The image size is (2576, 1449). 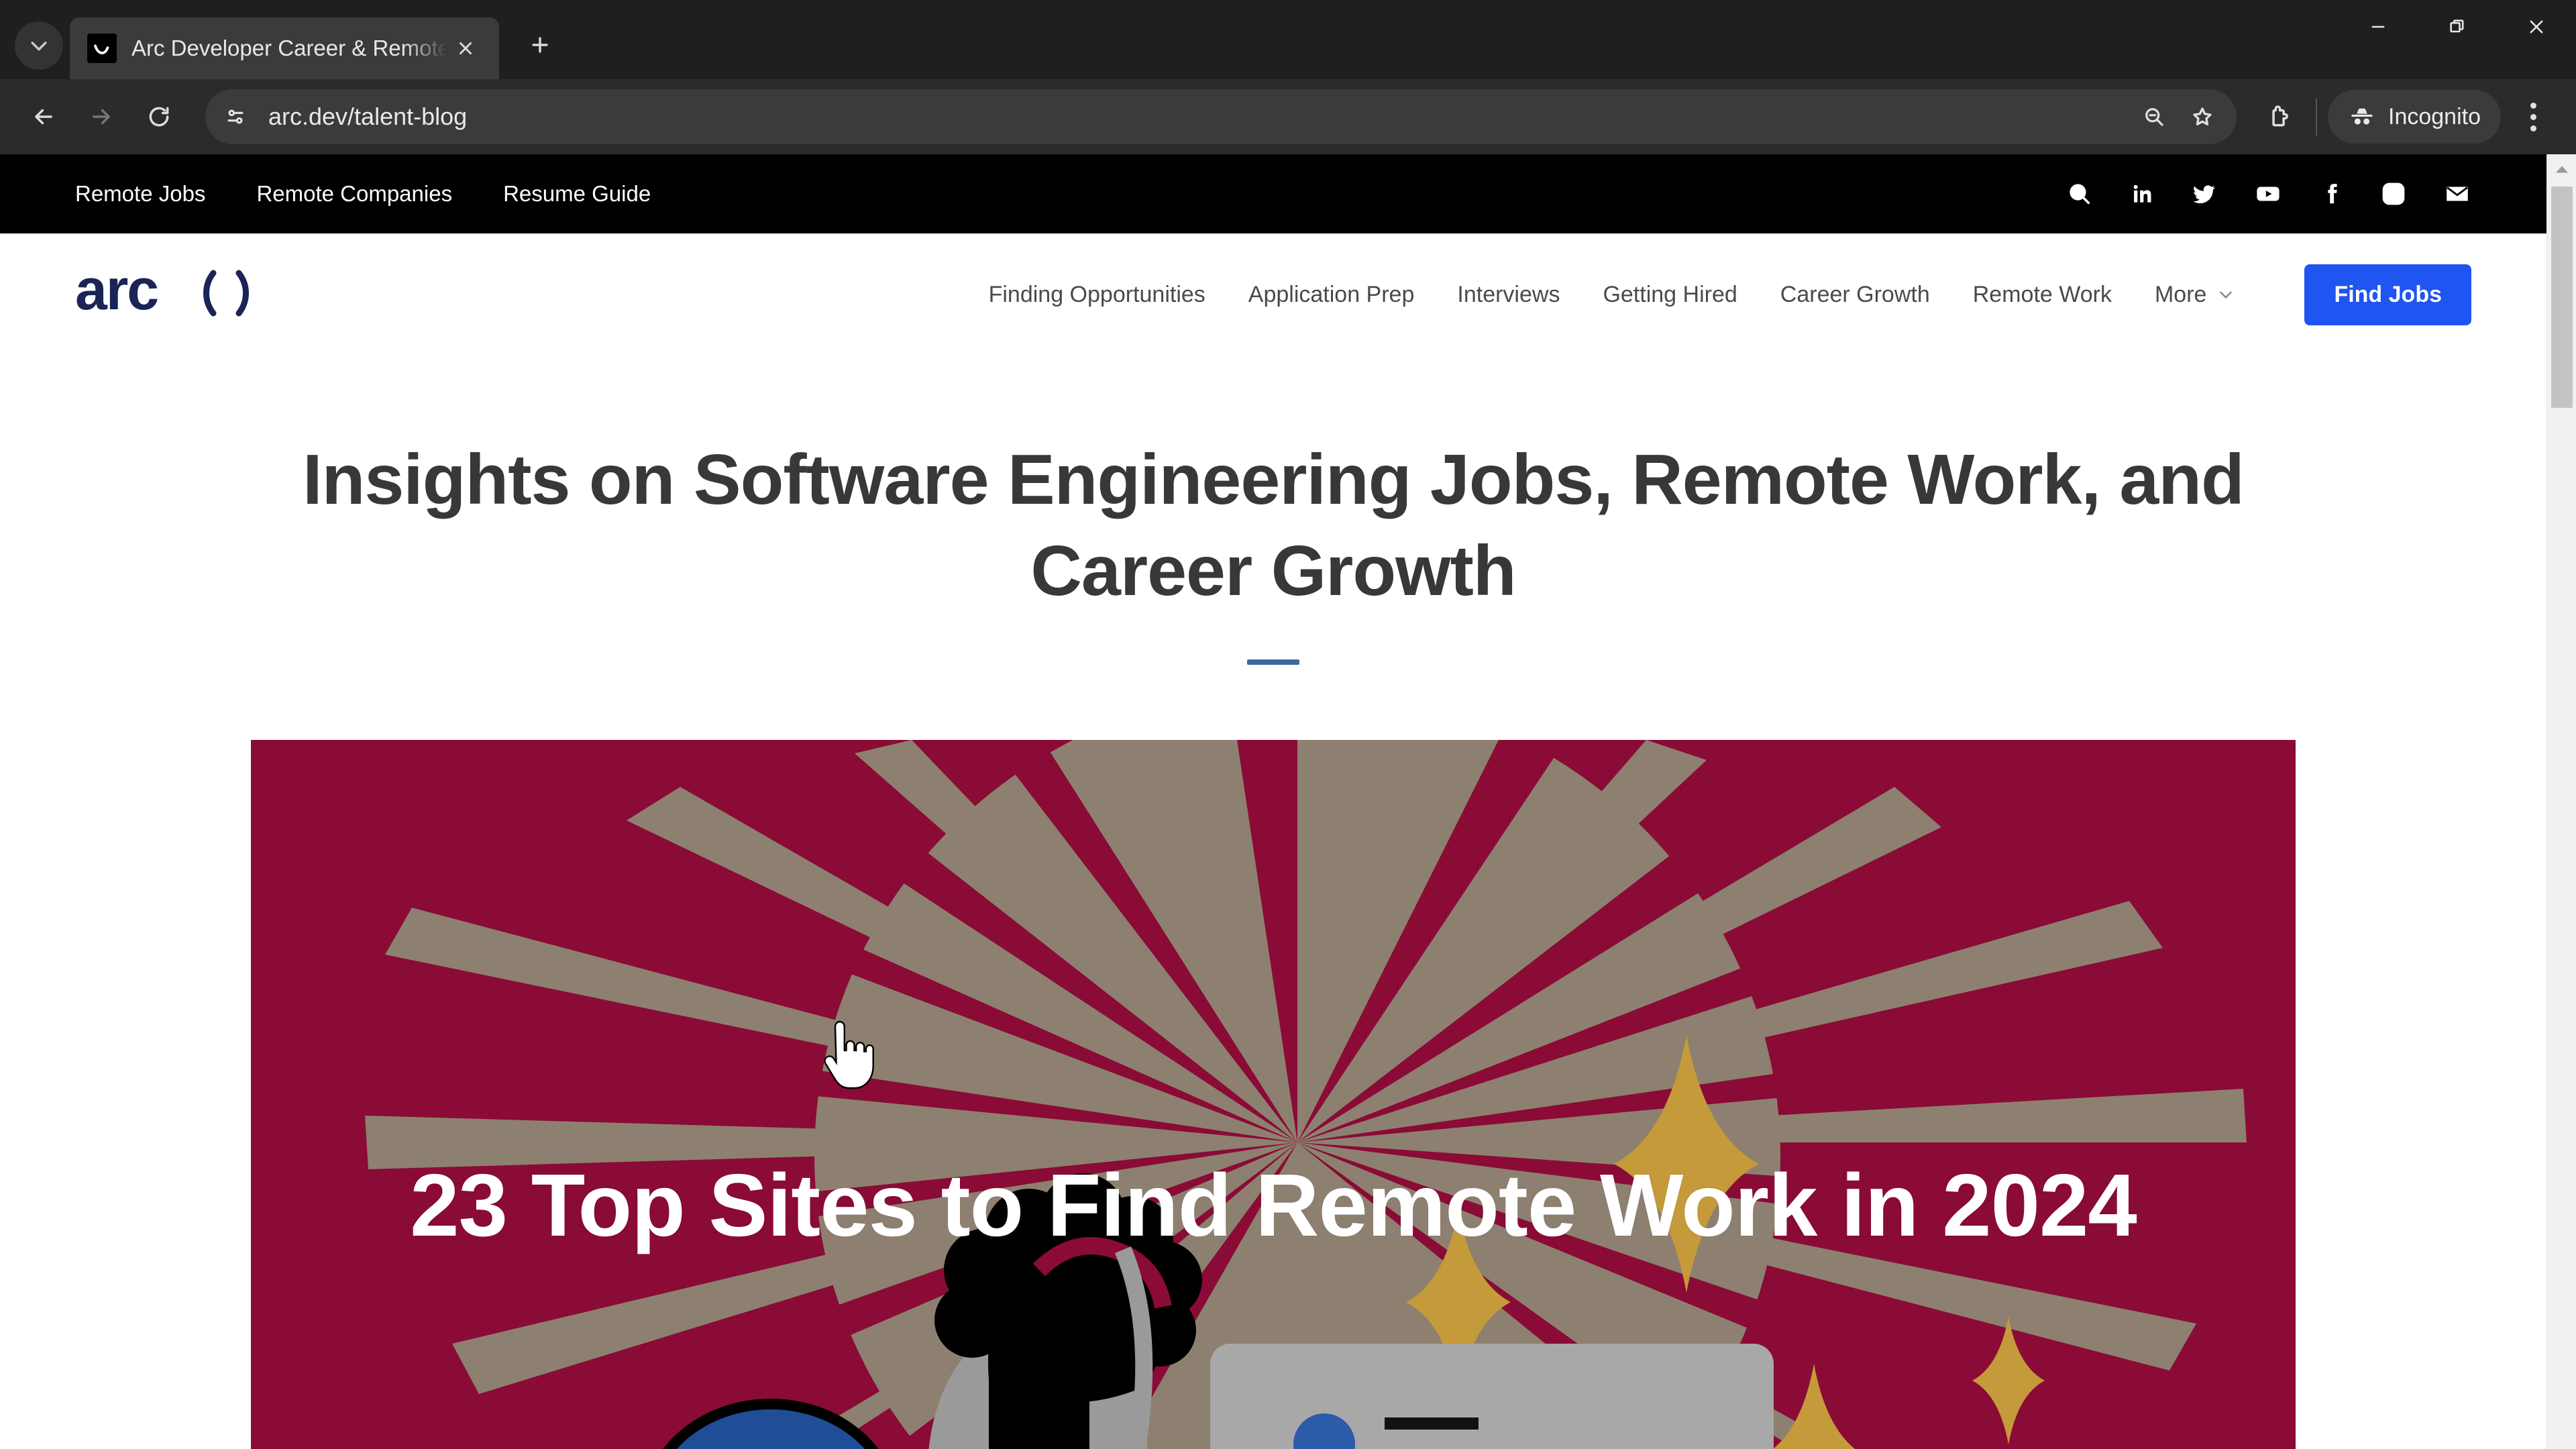 What do you see at coordinates (2226, 295) in the screenshot?
I see `chevron-down-icon` at bounding box center [2226, 295].